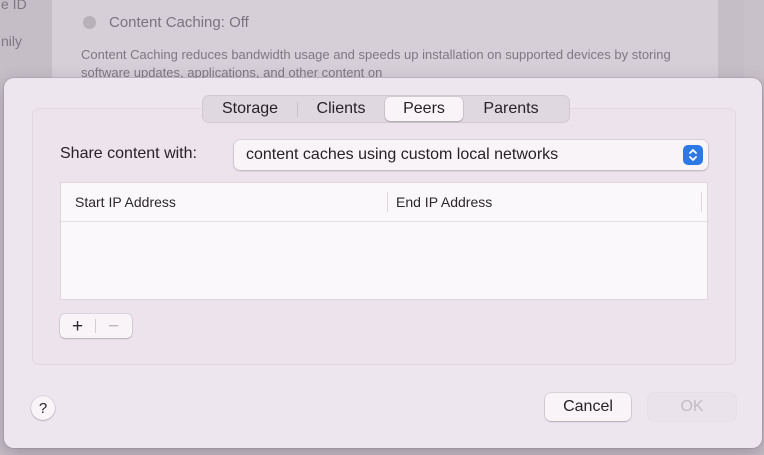 This screenshot has height=455, width=764. I want to click on background-sidebar-label: nily, so click(12, 41).